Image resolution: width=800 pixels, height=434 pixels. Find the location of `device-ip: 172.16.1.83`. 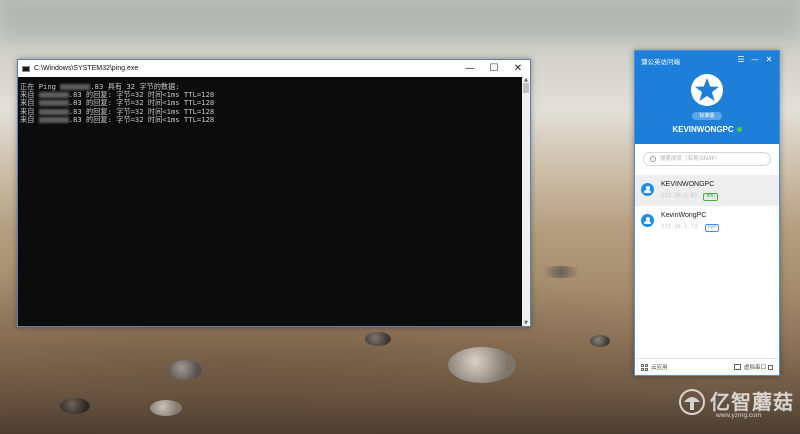

device-ip: 172.16.1.83 is located at coordinates (679, 196).